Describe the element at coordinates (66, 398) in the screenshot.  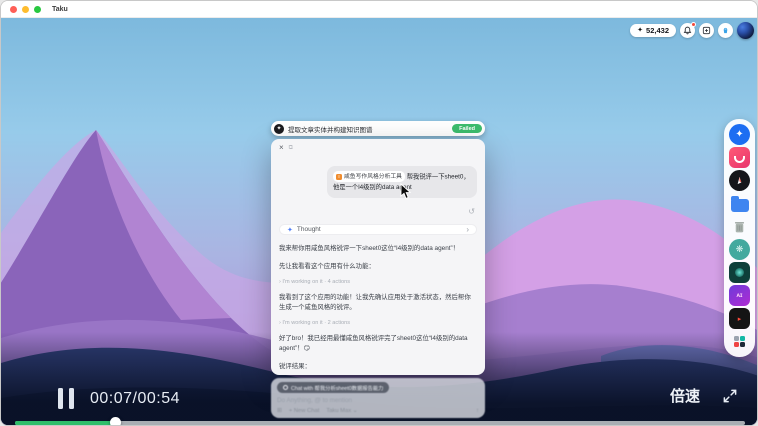
I see `pause-button` at that location.